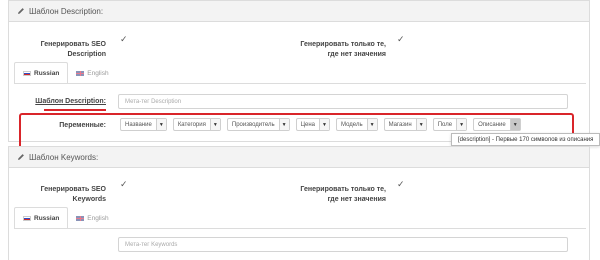  I want to click on gen-empty-description-label: Генерировать только те, где нет значения, so click(343, 49).